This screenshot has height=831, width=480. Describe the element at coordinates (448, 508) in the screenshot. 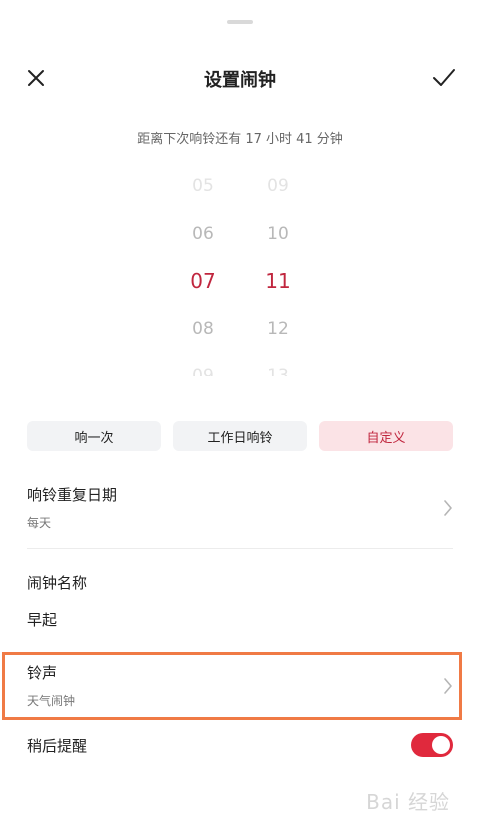

I see `chevron-right-icon` at that location.